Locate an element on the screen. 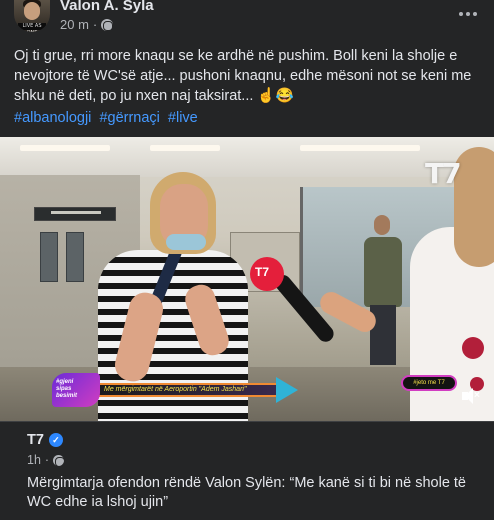 Image resolution: width=494 pixels, height=520 pixels. person-head is located at coordinates (382, 225).